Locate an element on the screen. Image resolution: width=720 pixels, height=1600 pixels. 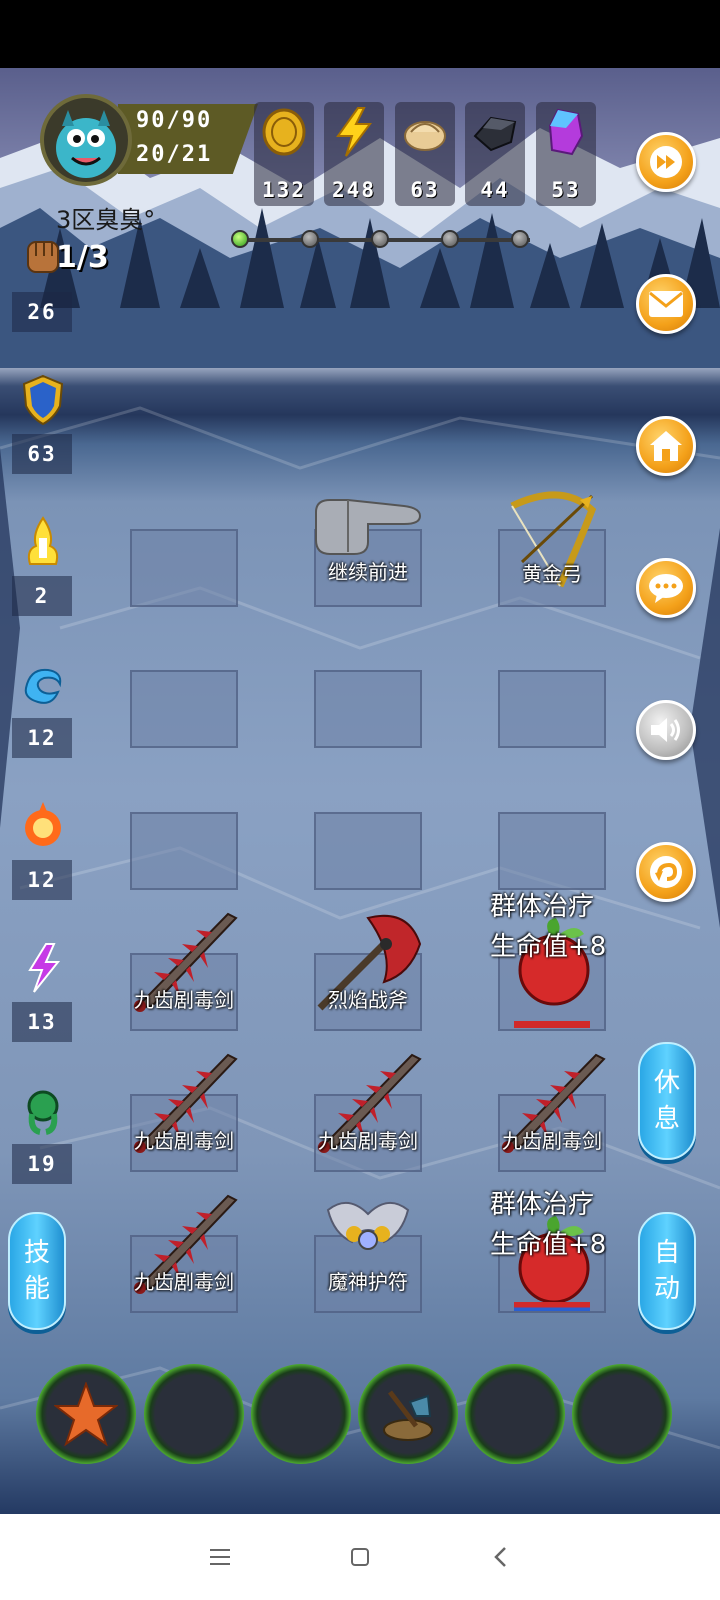
player-avatar is located at coordinates (86, 140).